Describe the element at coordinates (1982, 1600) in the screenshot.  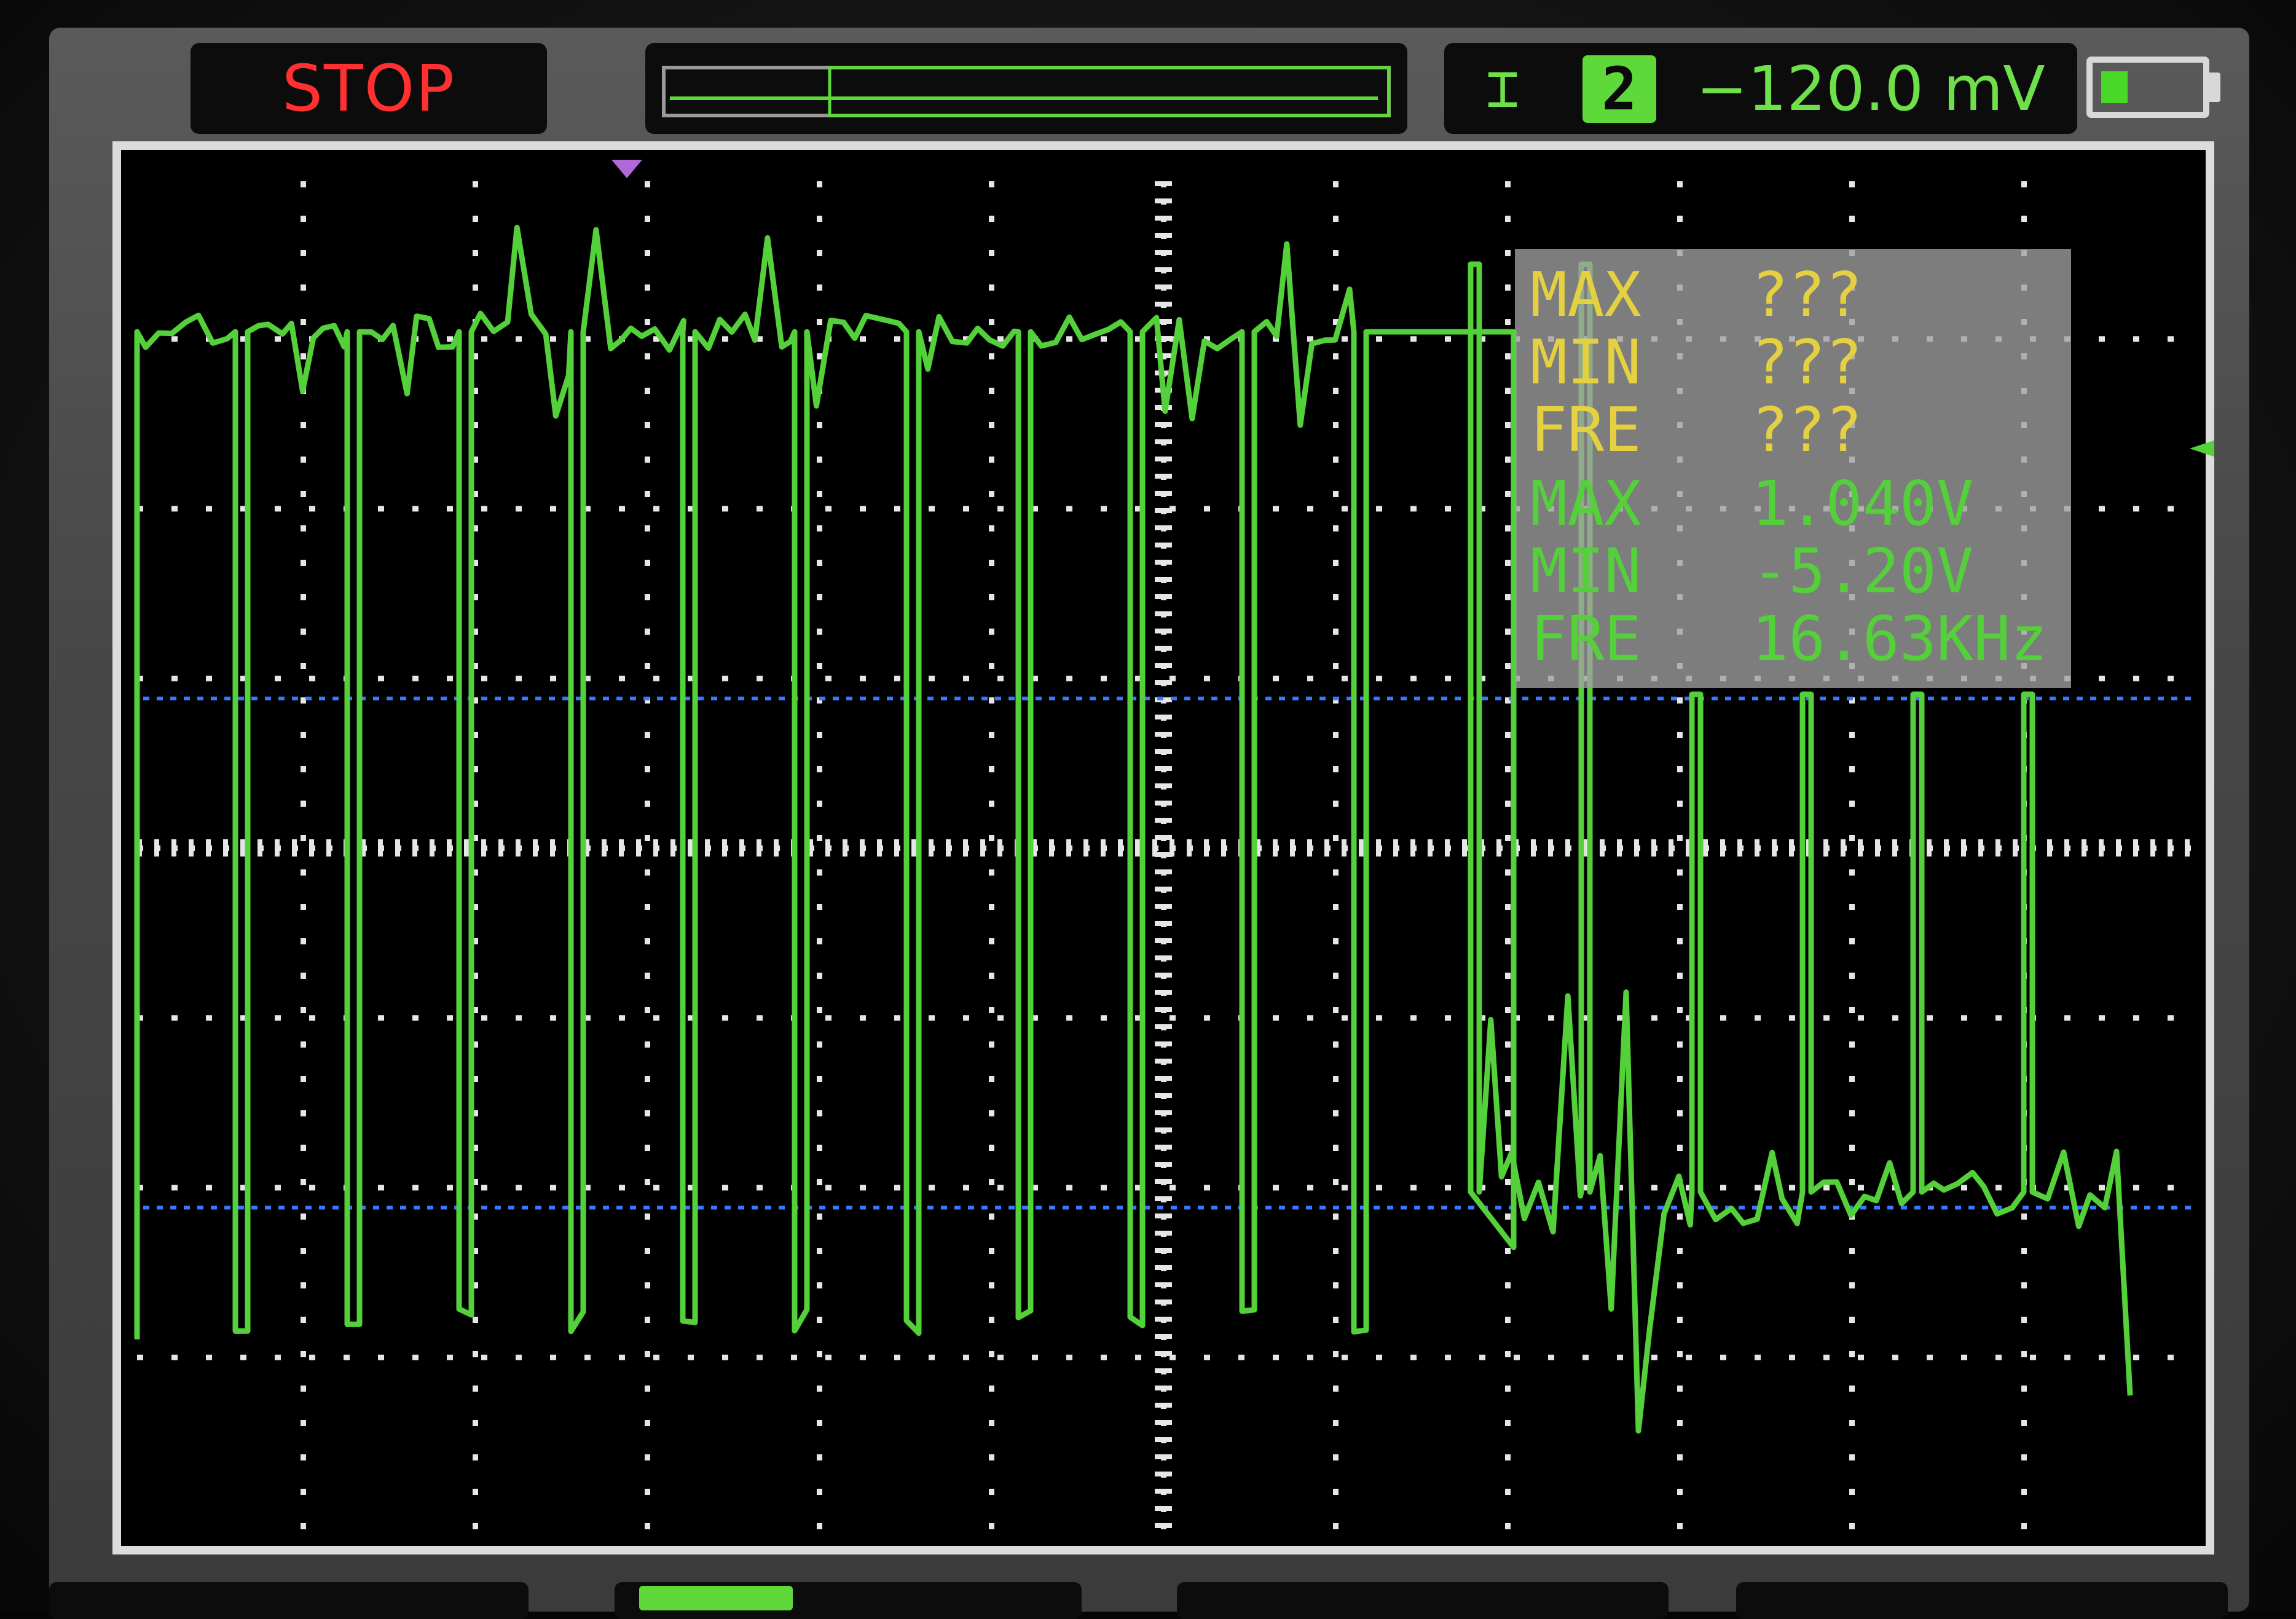
I see `trigger-position-box` at that location.